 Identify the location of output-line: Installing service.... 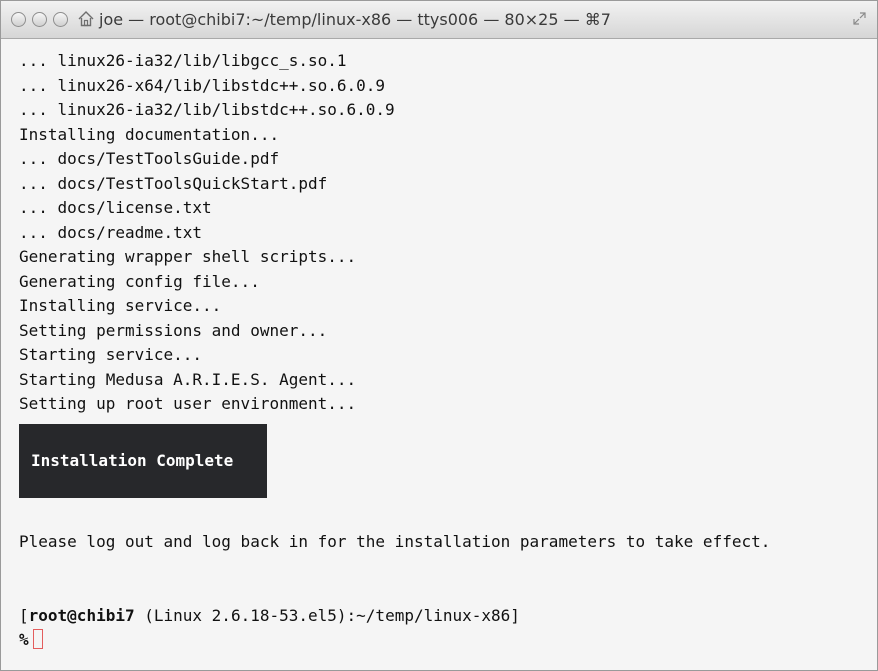
(120, 305).